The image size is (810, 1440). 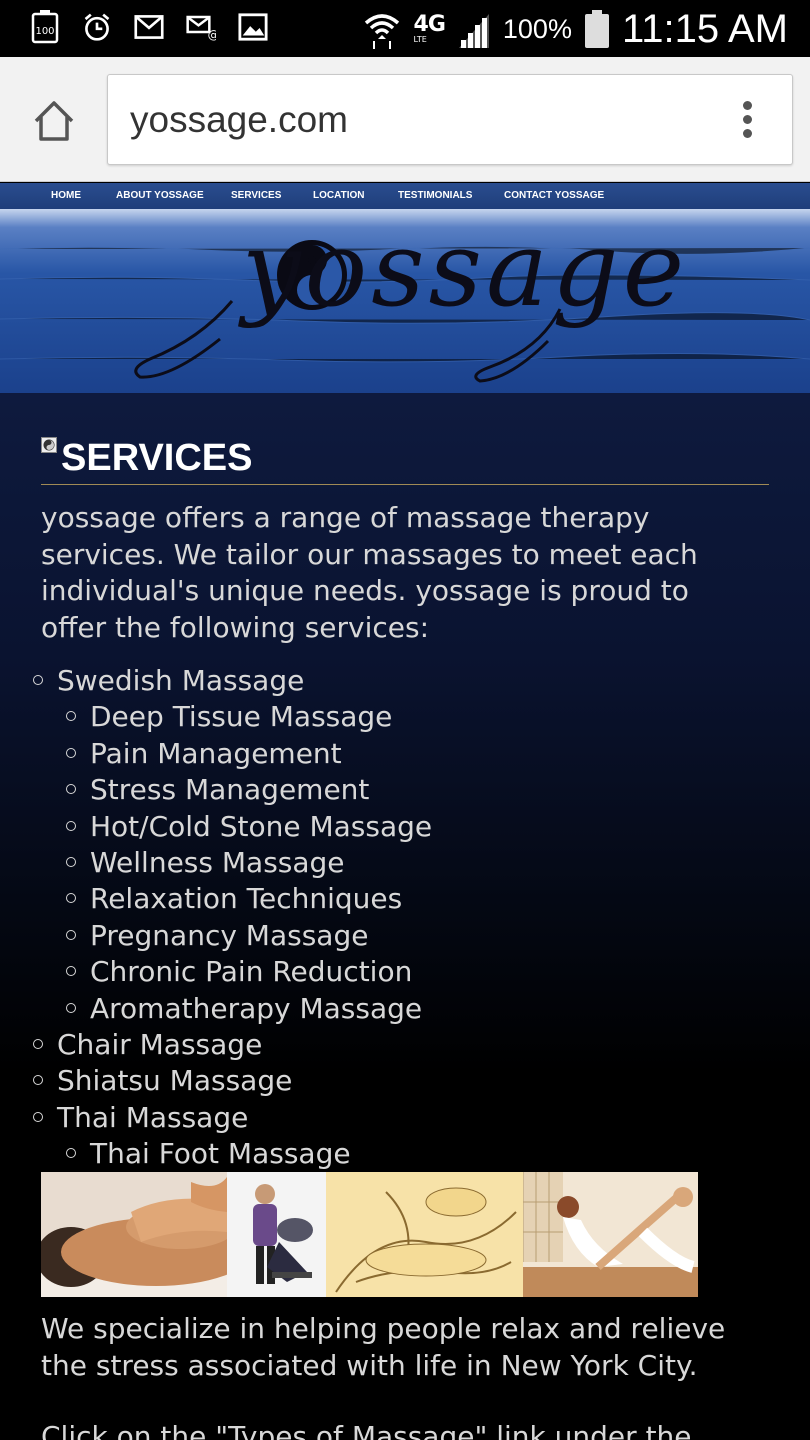 What do you see at coordinates (160, 1044) in the screenshot?
I see `service-label: Chair Massage` at bounding box center [160, 1044].